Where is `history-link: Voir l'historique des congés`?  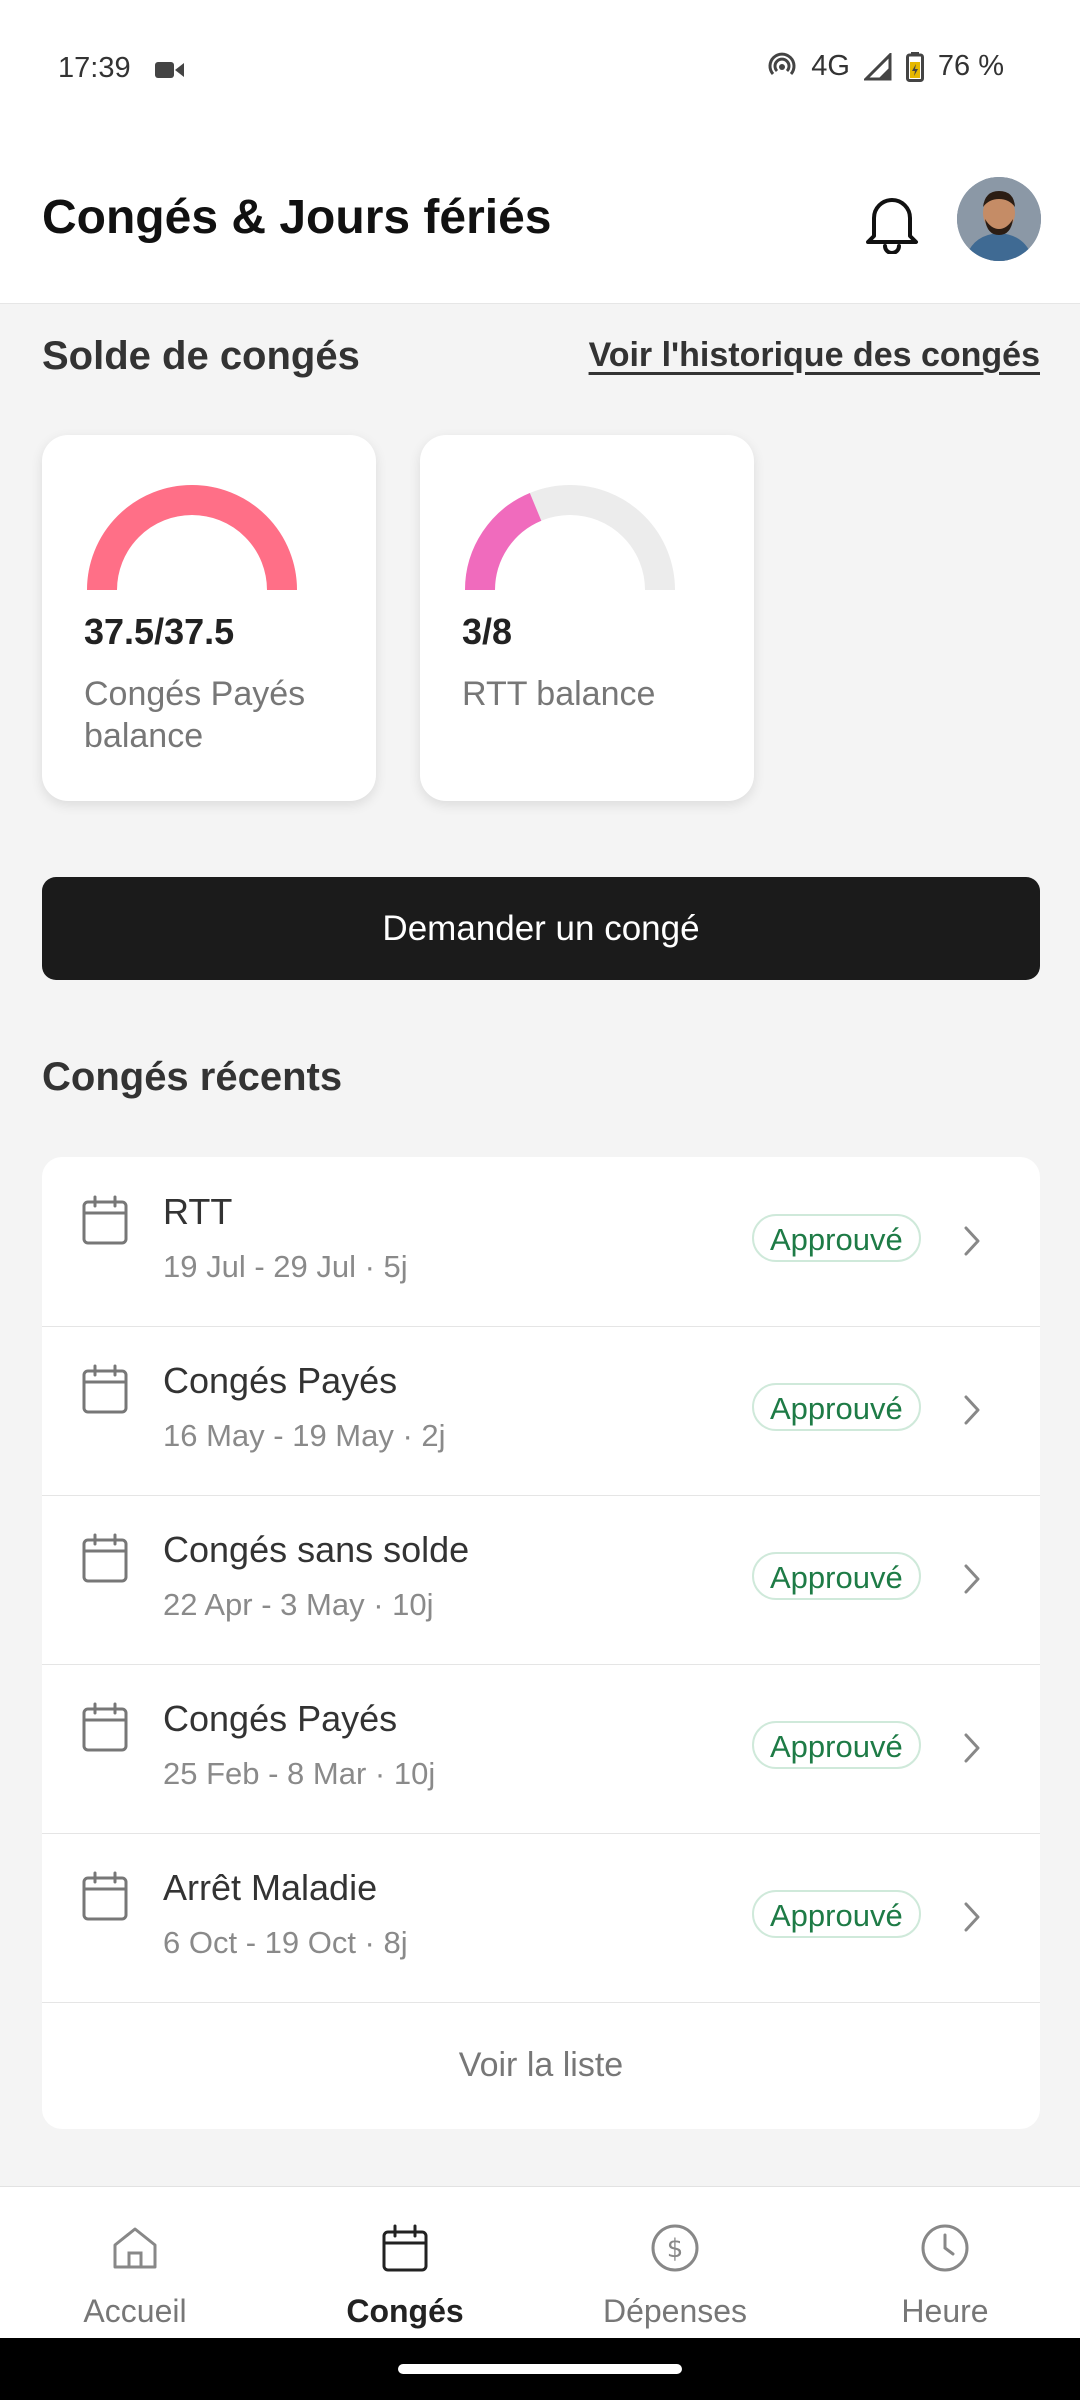
history-link: Voir l'historique des congés is located at coordinates (814, 355).